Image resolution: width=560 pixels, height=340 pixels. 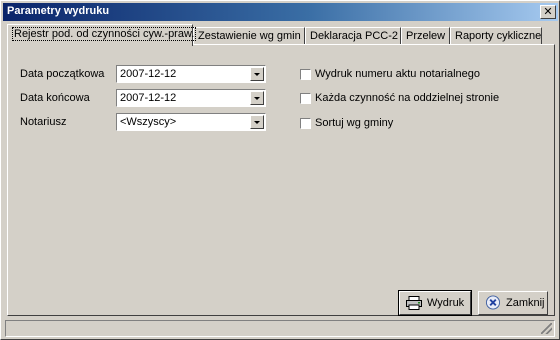 I want to click on date-from-label: Data początkowa, so click(x=62, y=74).